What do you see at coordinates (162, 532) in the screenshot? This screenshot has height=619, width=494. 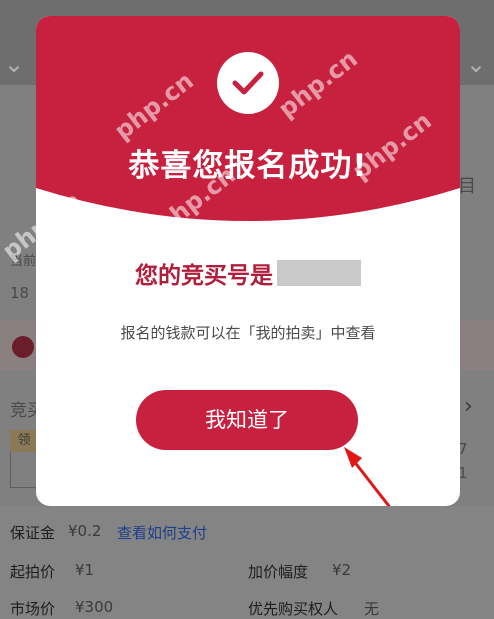 I see `pay-help-link: 查看如何支付` at bounding box center [162, 532].